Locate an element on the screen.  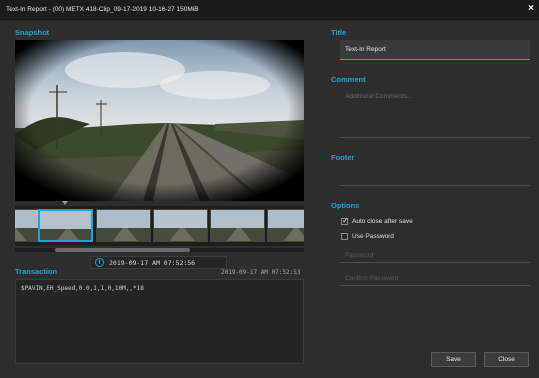
clock-icon is located at coordinates (99, 262).